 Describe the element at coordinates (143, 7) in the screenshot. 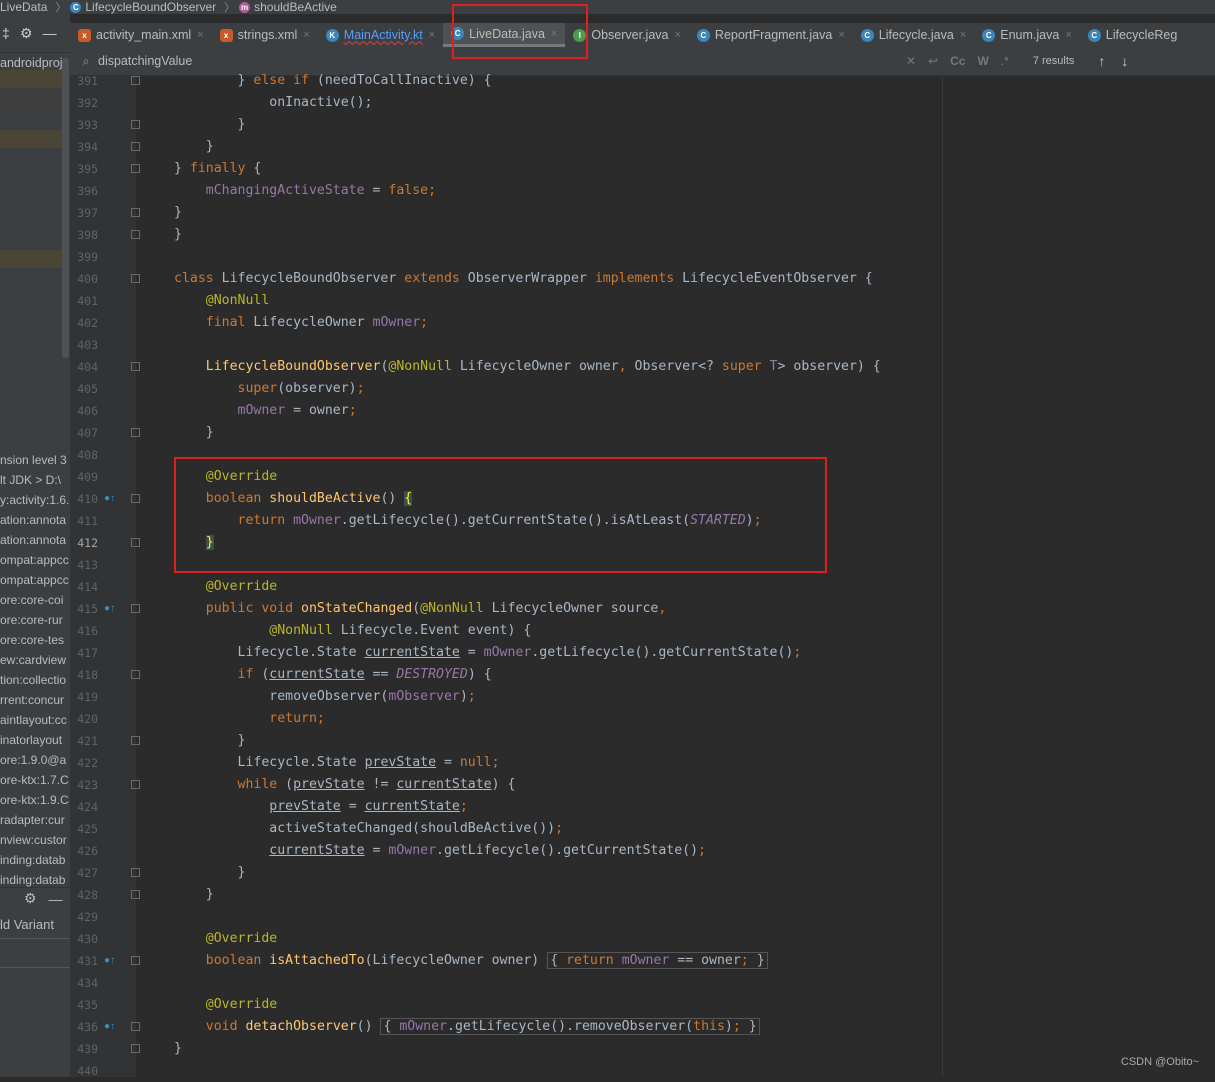

I see `breadcrumb-item-class: C LifecycleBoundObserver` at that location.